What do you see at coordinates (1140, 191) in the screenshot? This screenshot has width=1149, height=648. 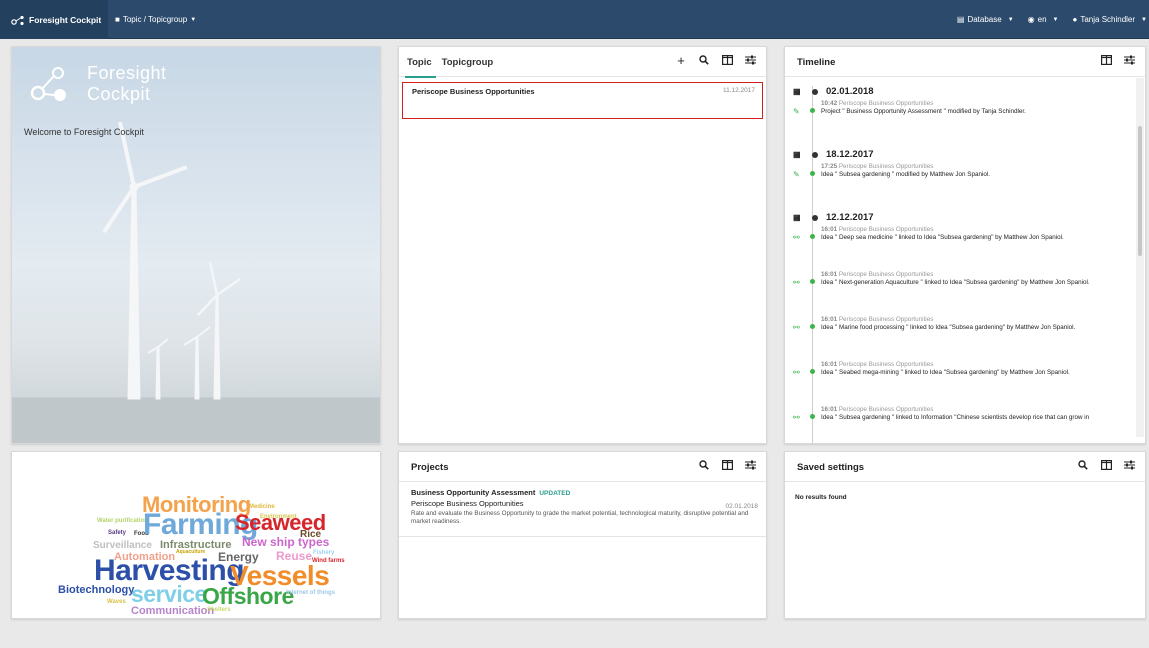 I see `scrollbar-thumb` at bounding box center [1140, 191].